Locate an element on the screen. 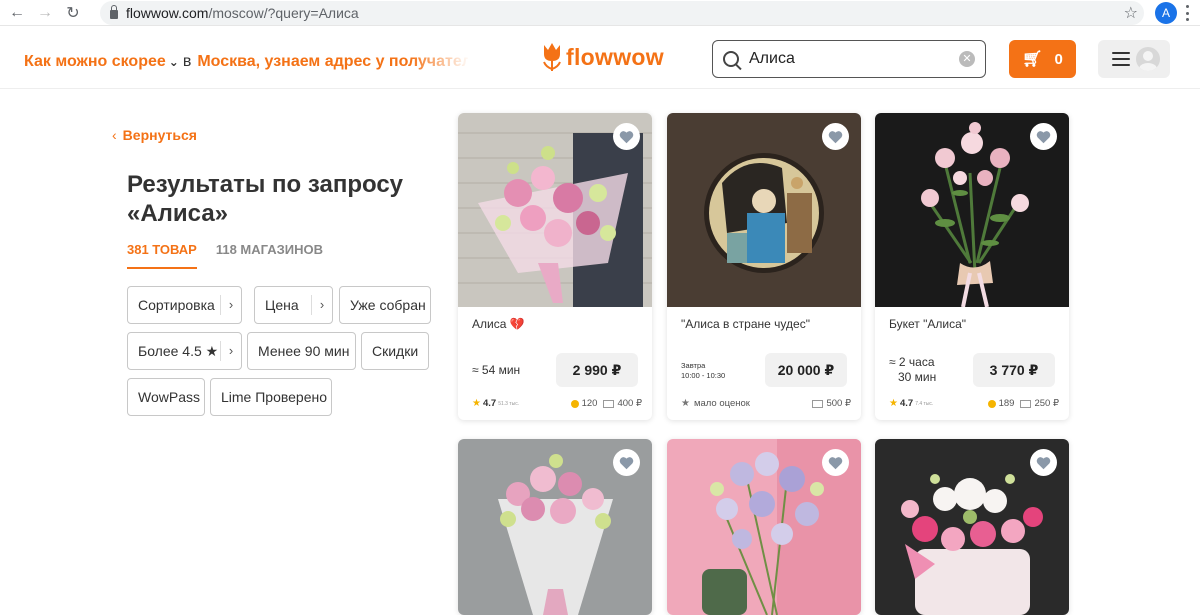  delivery-price: 250 ₽ is located at coordinates (1046, 403).